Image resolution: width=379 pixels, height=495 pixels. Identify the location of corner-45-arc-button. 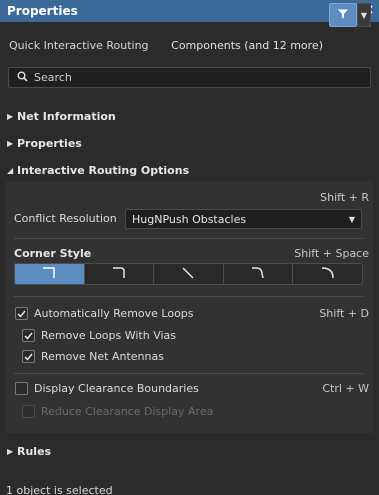
(258, 274).